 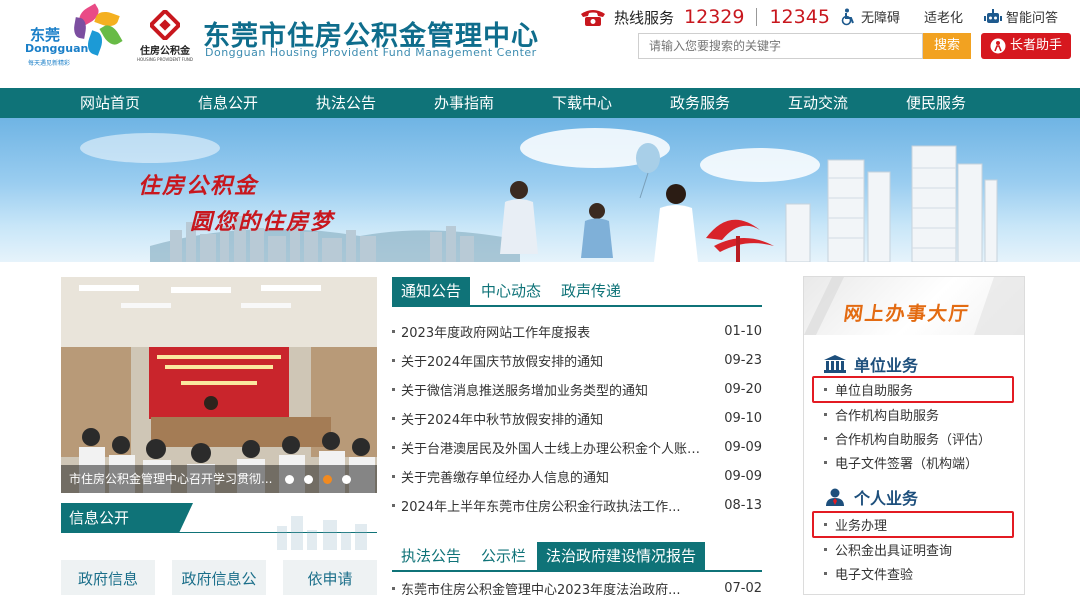 I want to click on business-handling-link: 业务办理, so click(x=913, y=524).